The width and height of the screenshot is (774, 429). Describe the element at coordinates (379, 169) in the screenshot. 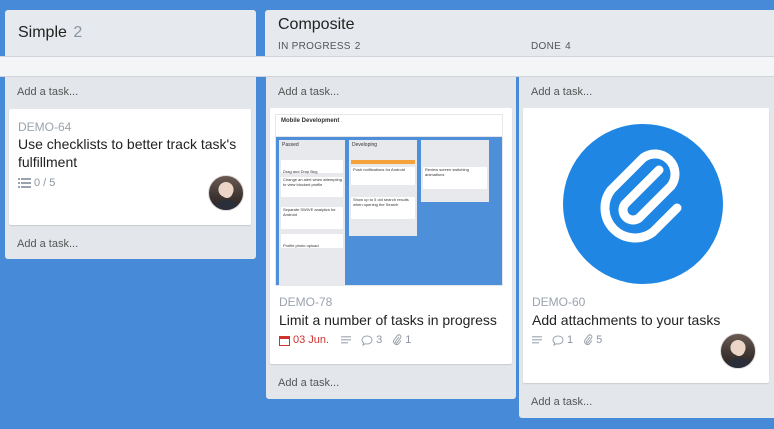

I see `thumbnail-card-text: Push notifications for Android` at that location.